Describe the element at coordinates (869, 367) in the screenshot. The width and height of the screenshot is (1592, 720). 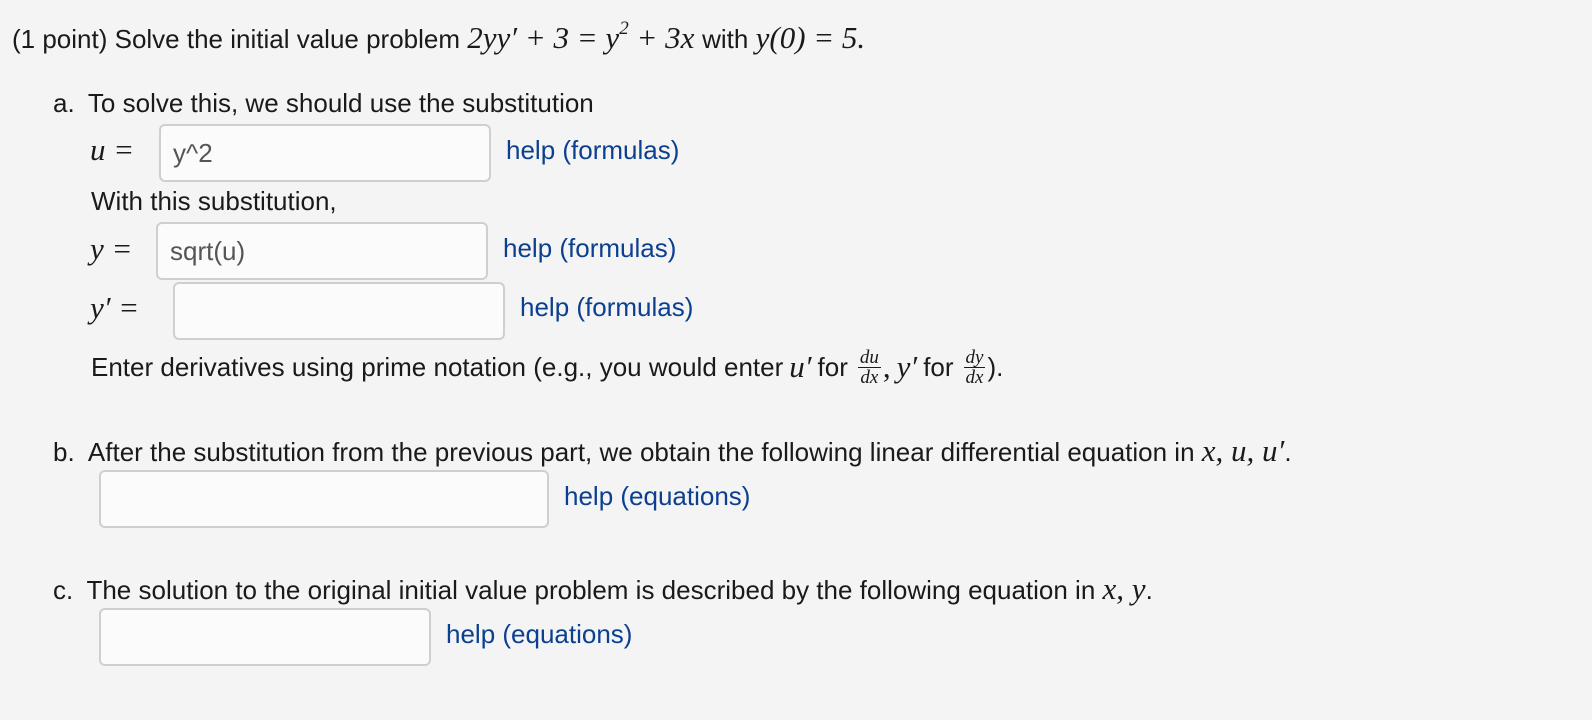
I see `du-dx-fraction: du dx` at that location.